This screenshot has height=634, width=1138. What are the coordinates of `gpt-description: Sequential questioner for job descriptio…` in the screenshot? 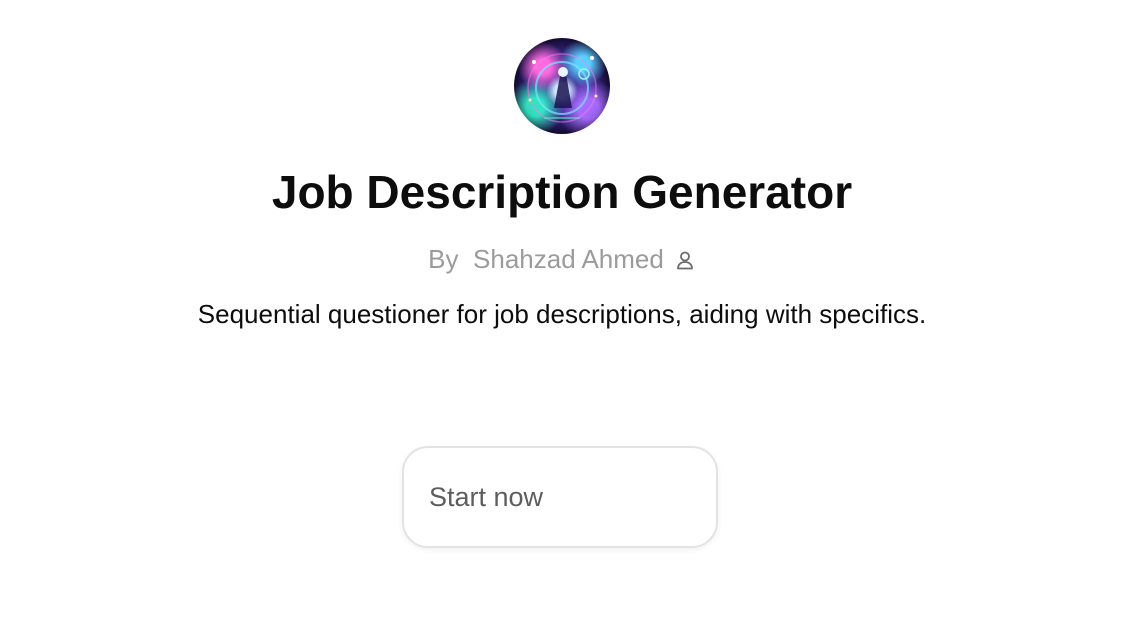 It's located at (562, 314).